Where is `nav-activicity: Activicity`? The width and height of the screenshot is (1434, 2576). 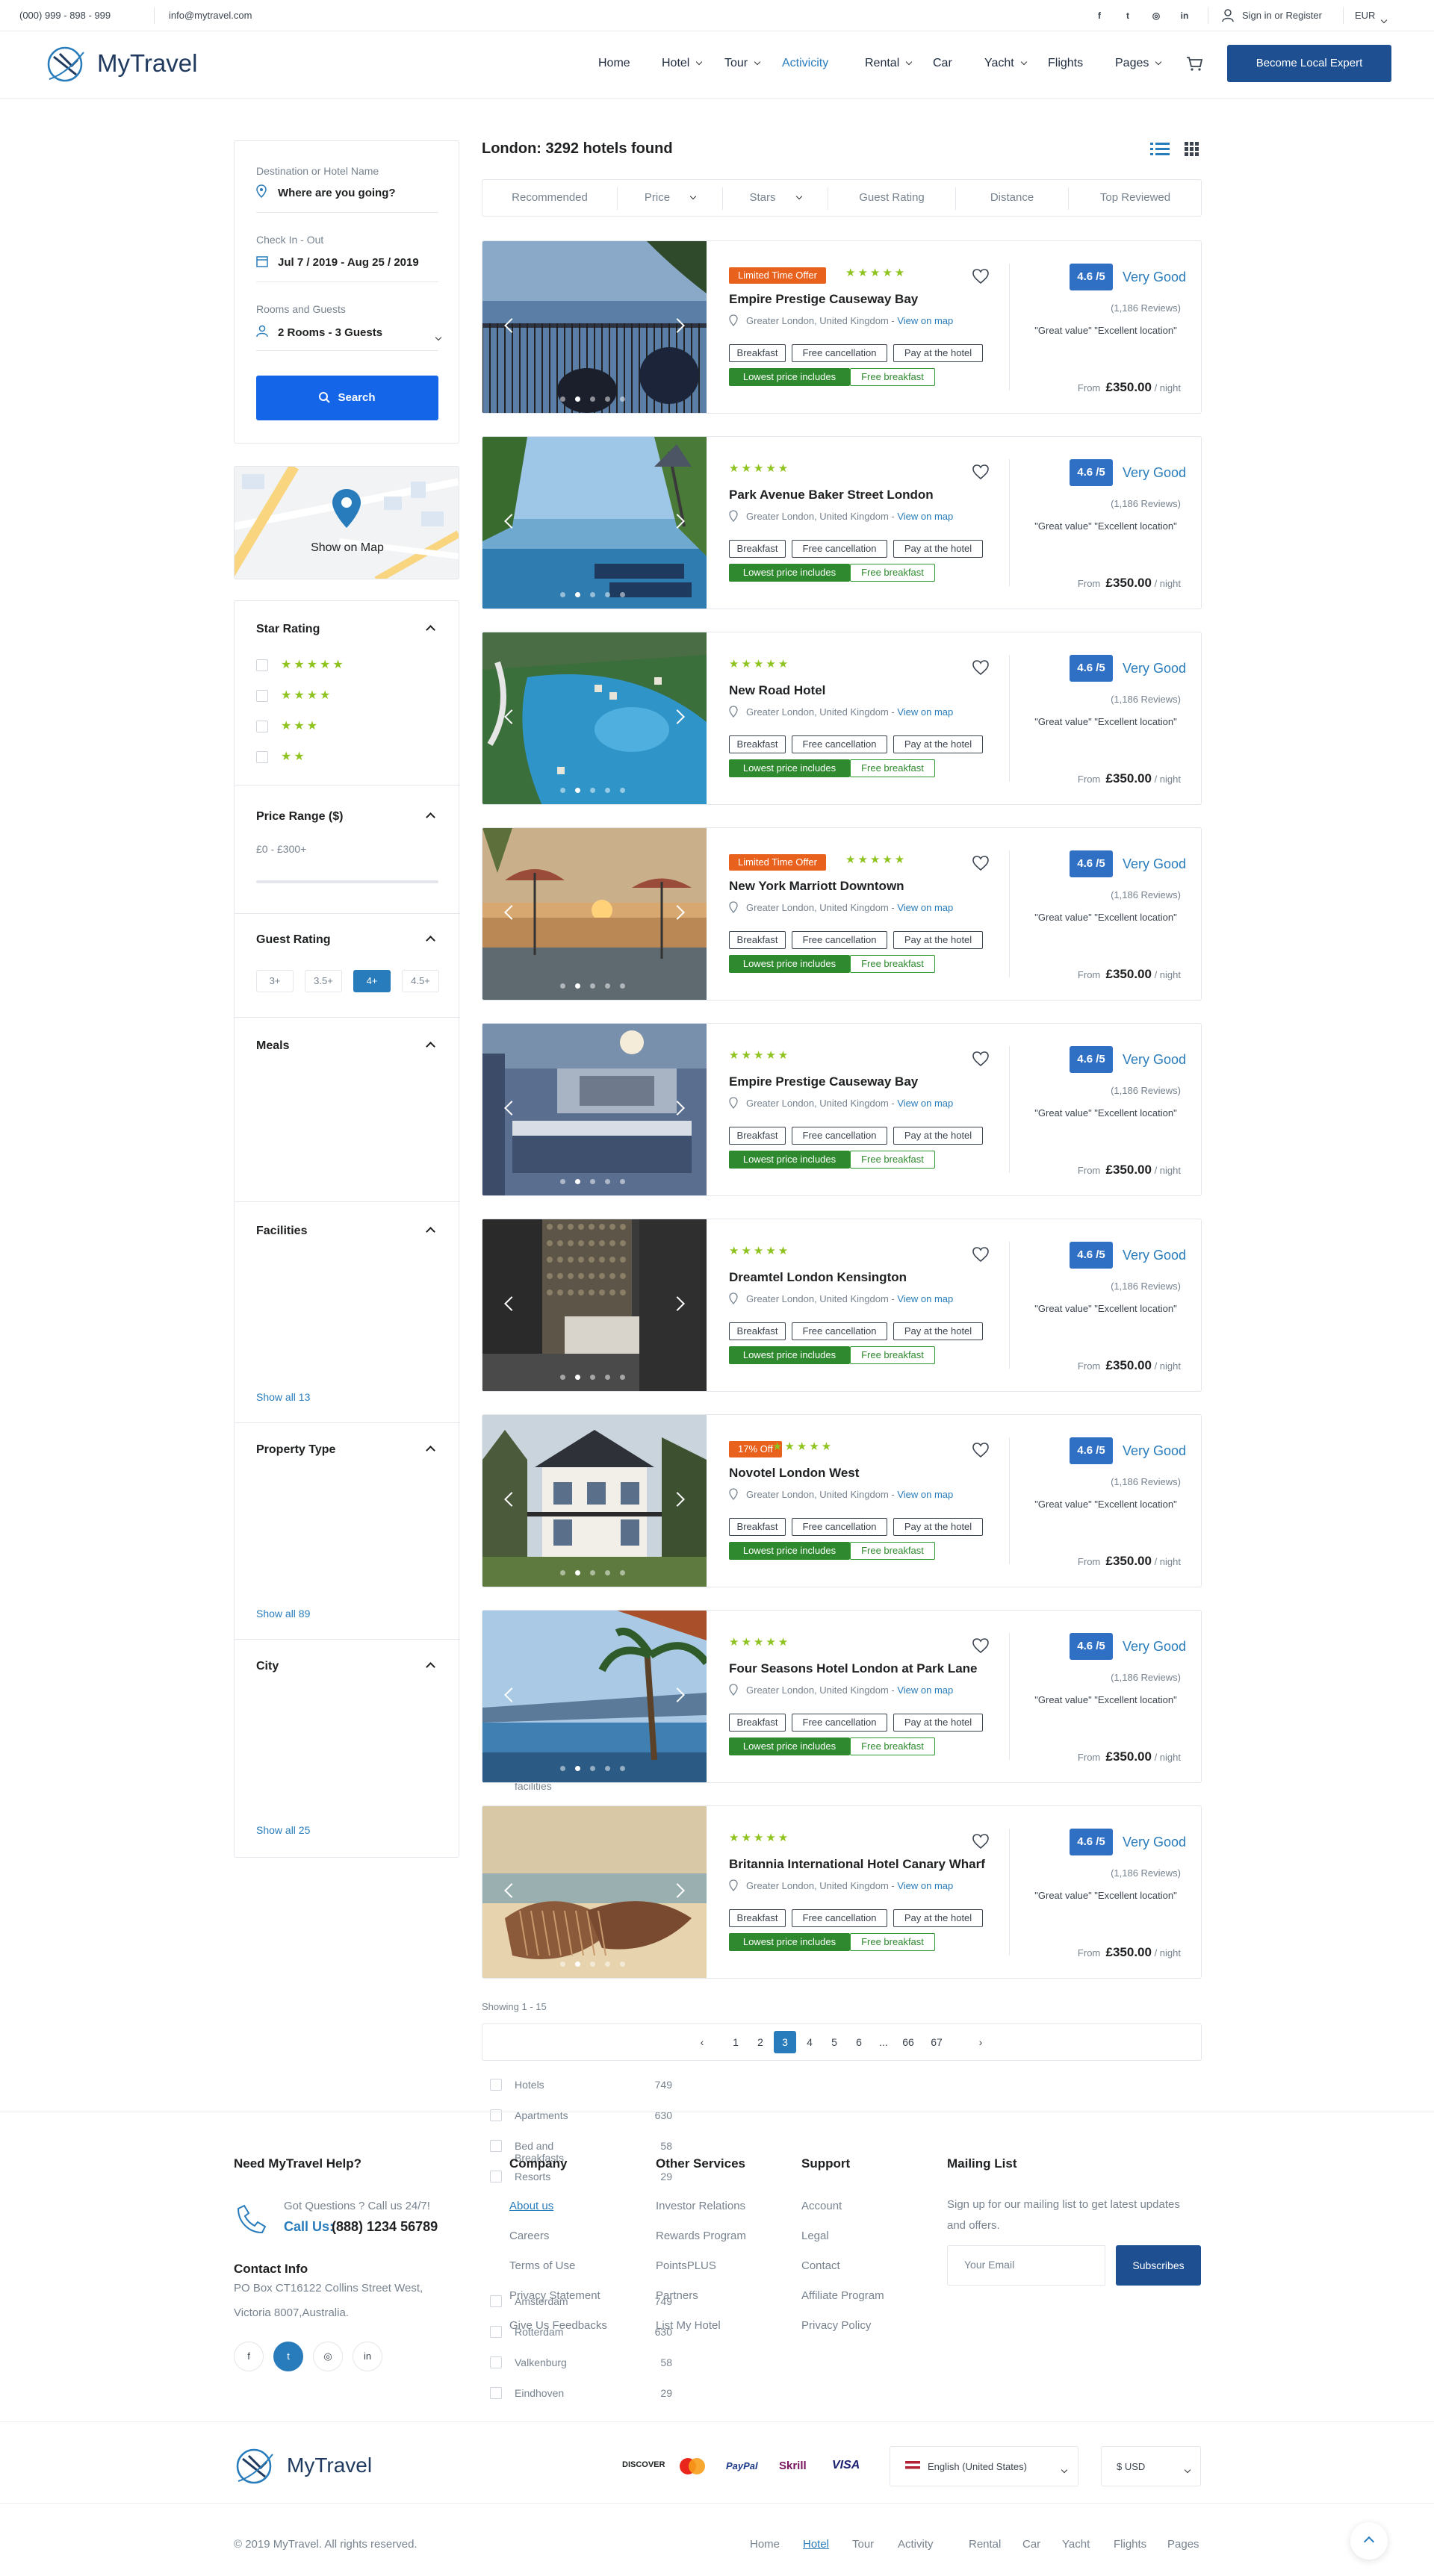
nav-activicity: Activicity is located at coordinates (805, 63).